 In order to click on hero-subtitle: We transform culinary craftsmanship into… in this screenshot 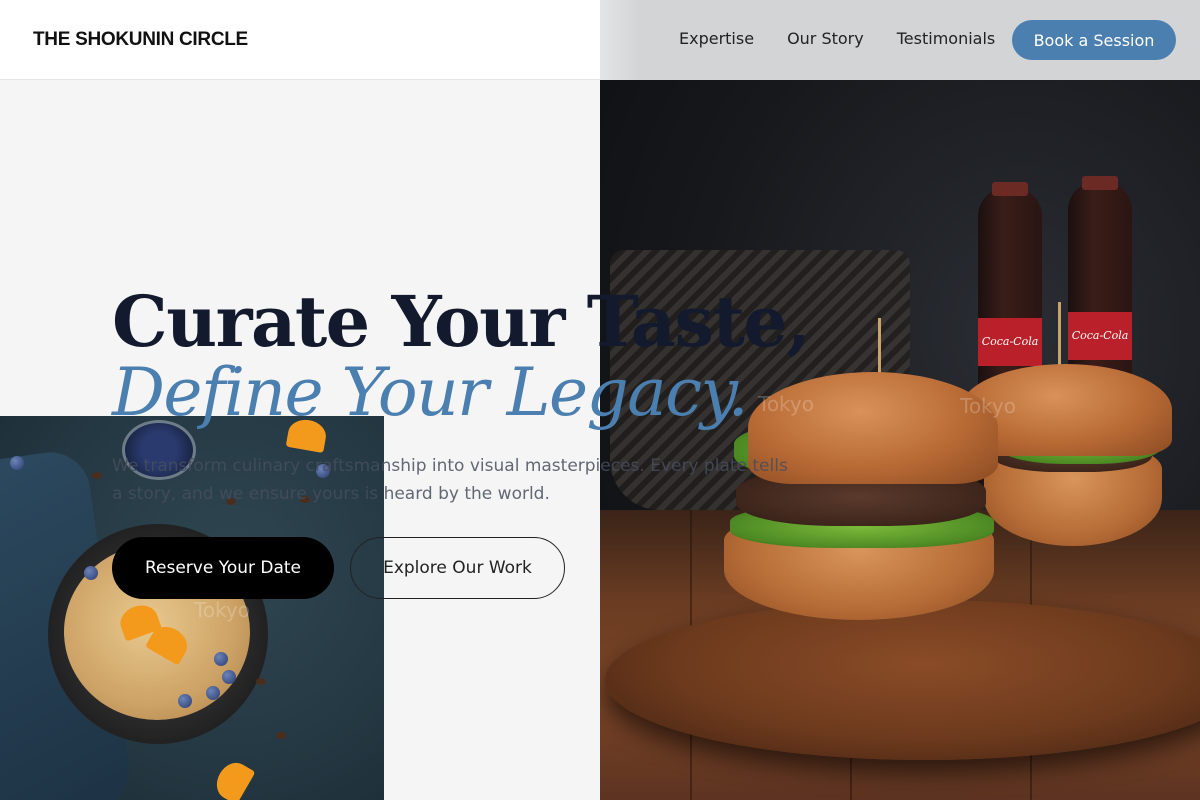, I will do `click(450, 480)`.